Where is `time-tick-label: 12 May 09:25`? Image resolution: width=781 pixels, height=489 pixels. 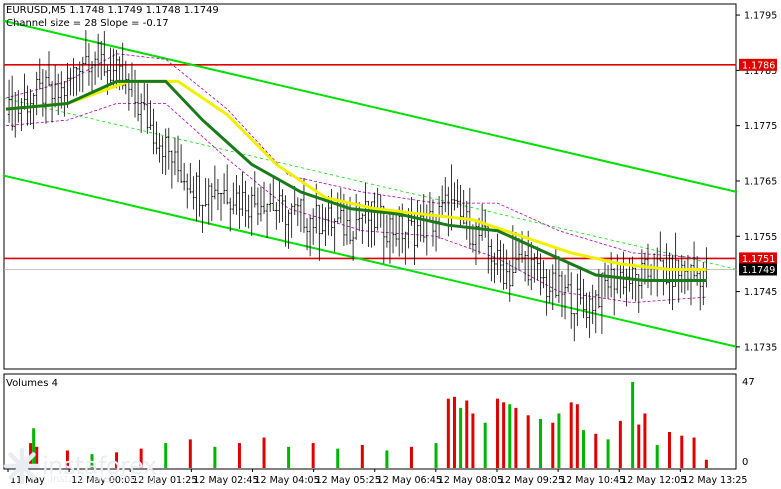
time-tick-label: 12 May 09:25 is located at coordinates (531, 480).